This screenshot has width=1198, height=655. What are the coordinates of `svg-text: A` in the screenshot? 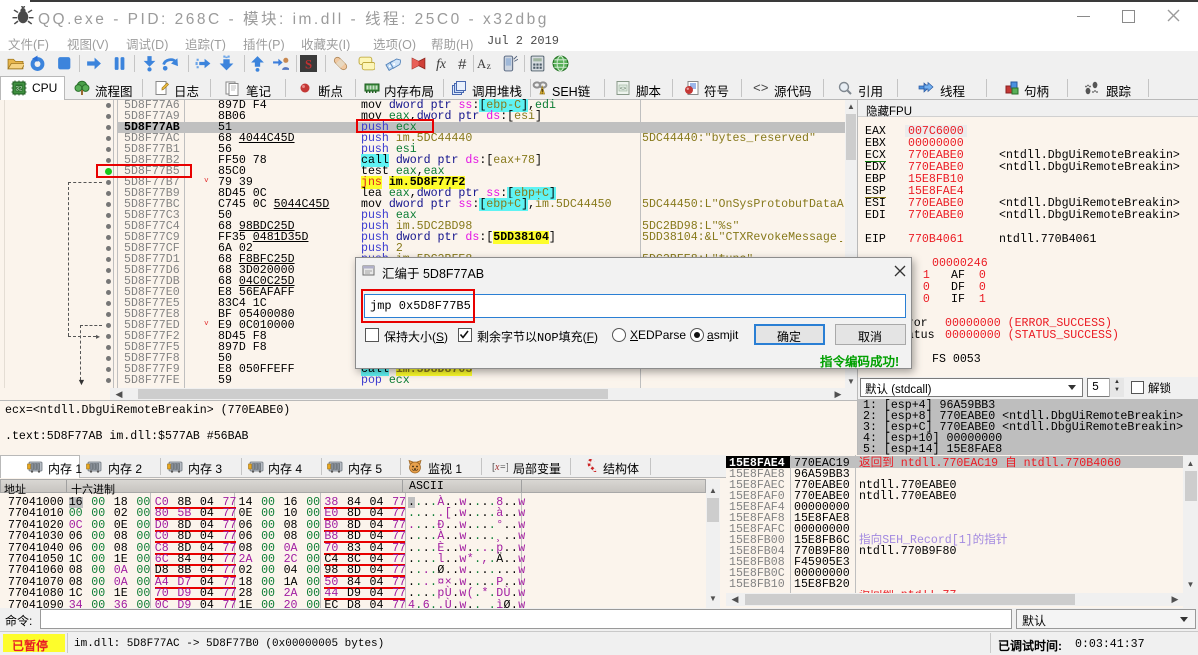 It's located at (482, 64).